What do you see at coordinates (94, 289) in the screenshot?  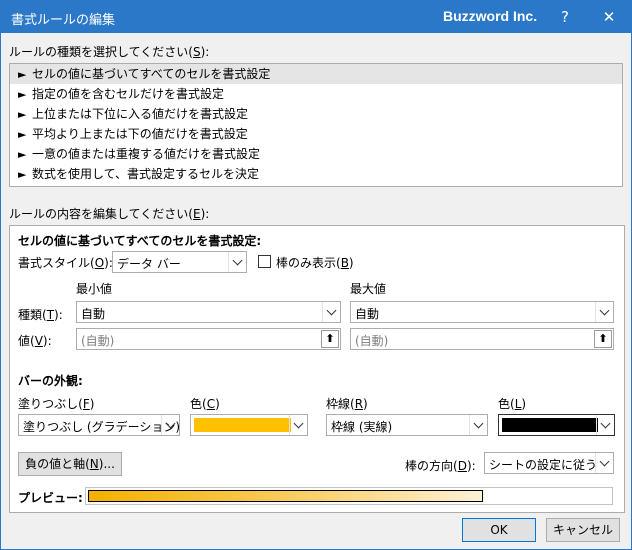 I see `min-header: 最小値` at bounding box center [94, 289].